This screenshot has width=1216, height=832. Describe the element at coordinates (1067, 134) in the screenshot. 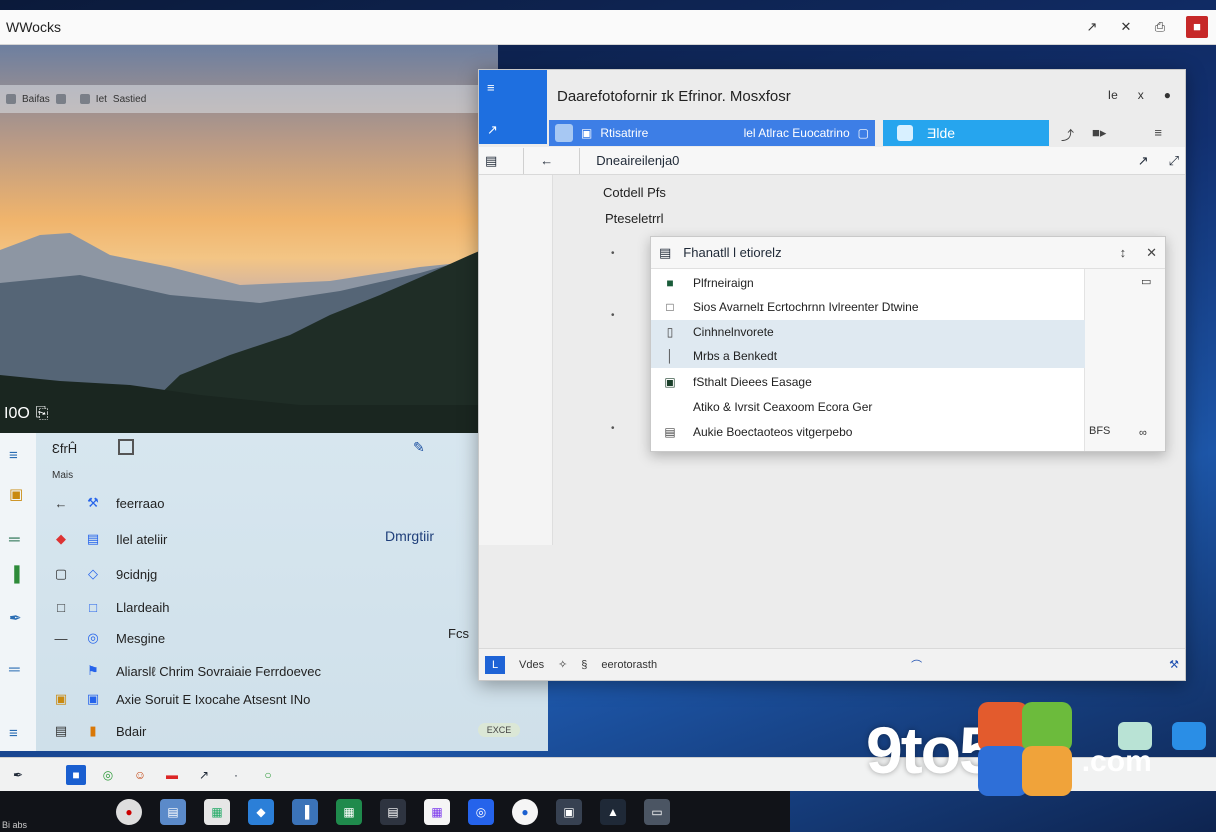

I see `share-icon: ⤴` at that location.